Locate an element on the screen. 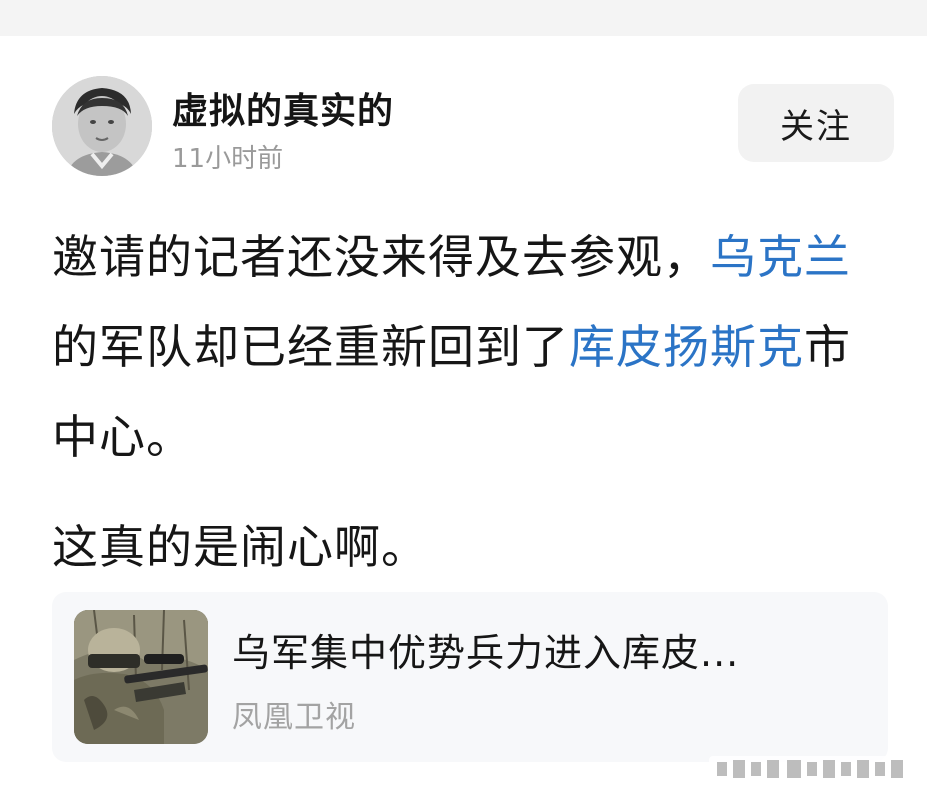 The width and height of the screenshot is (927, 802). news-source: 凤凰卫视 is located at coordinates (294, 717).